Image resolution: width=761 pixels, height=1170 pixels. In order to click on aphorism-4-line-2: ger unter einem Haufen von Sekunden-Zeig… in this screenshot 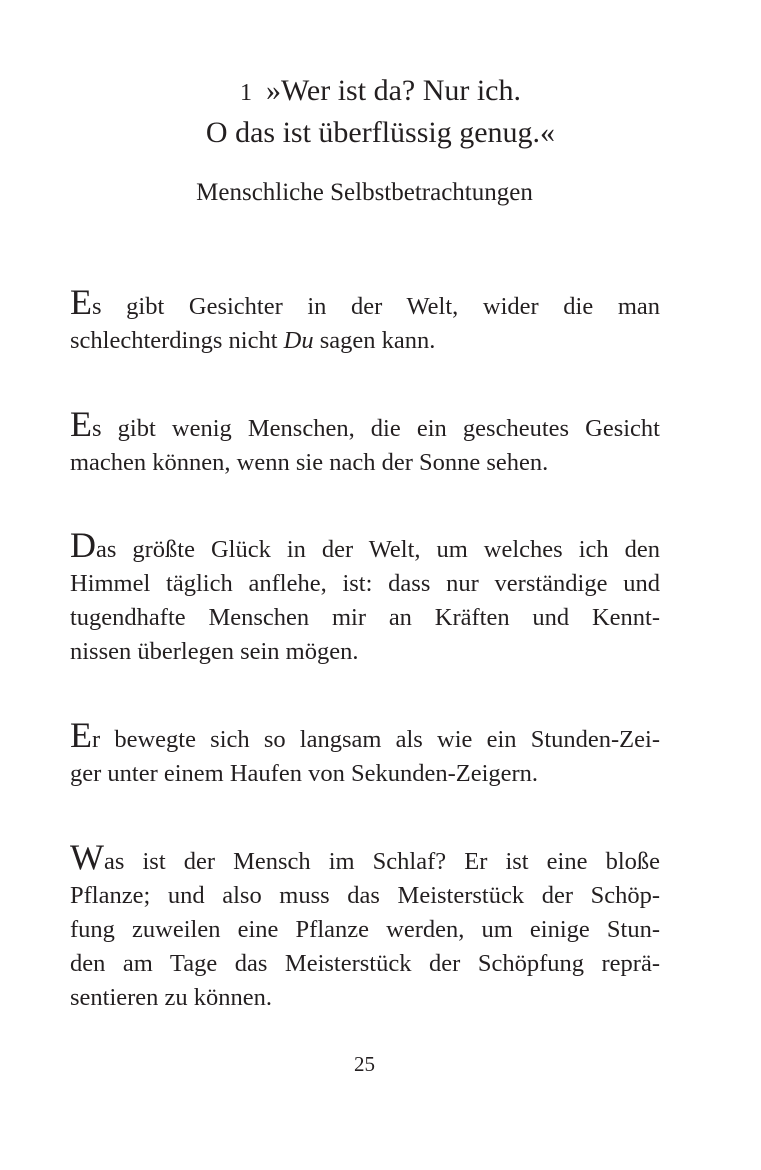, I will do `click(304, 773)`.